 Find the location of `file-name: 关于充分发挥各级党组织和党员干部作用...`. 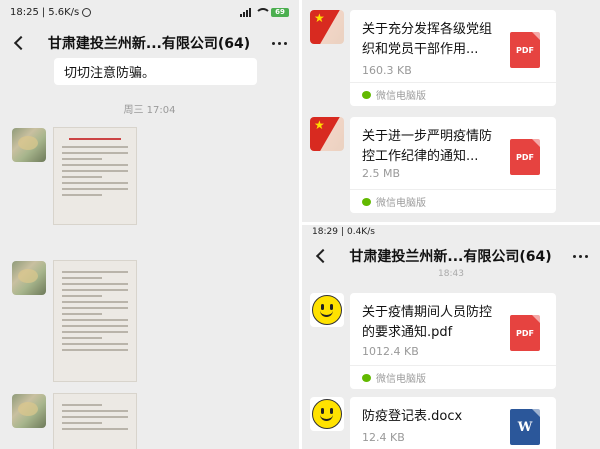

file-name: 关于充分发挥各级党组织和党员干部作用... is located at coordinates (427, 39).